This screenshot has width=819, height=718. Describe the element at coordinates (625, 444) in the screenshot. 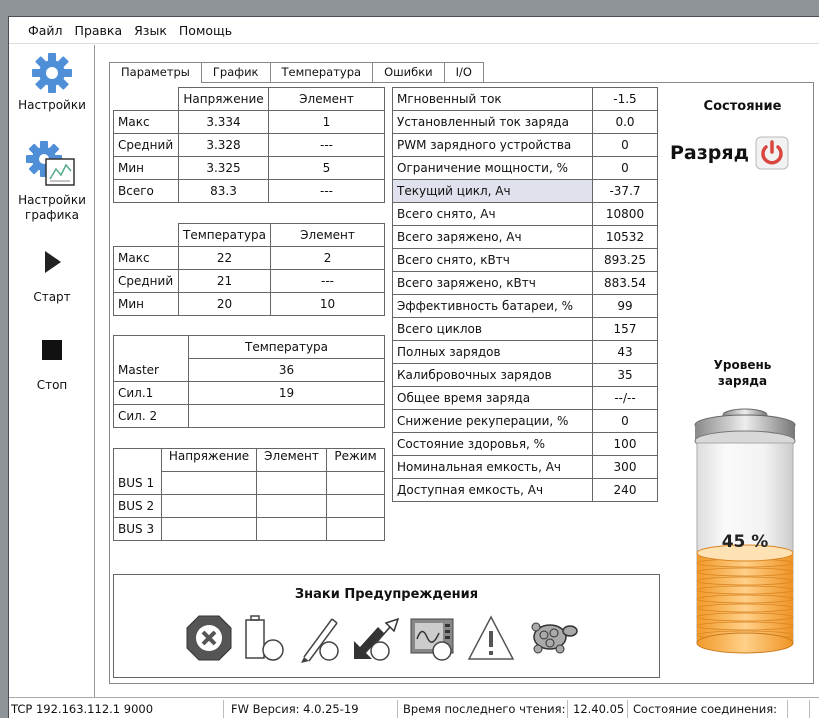

I see `param-value: 100` at that location.